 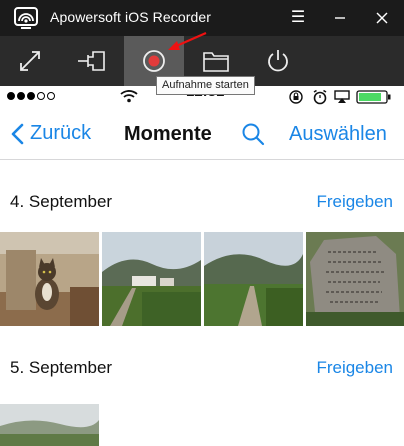 I want to click on ios-nav-bar: Zurück Momente Auswählen, so click(x=202, y=134).